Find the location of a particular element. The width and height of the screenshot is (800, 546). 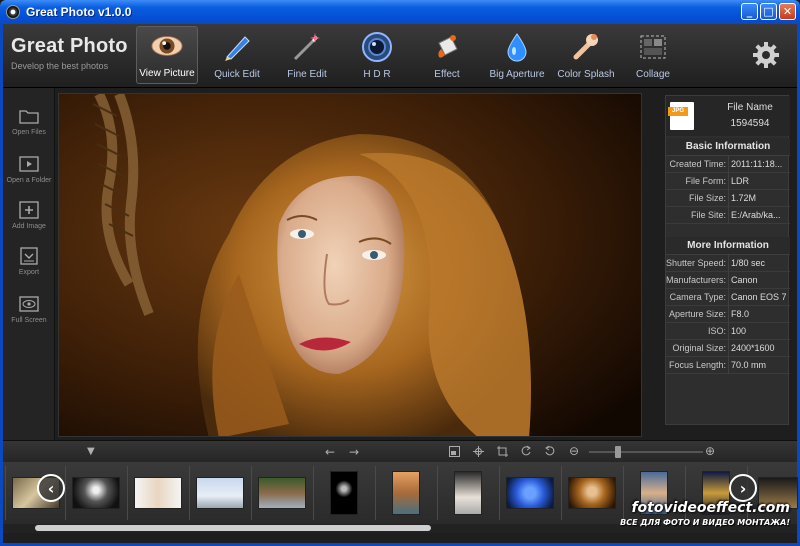

next-arrow-icon: → is located at coordinates (354, 452).